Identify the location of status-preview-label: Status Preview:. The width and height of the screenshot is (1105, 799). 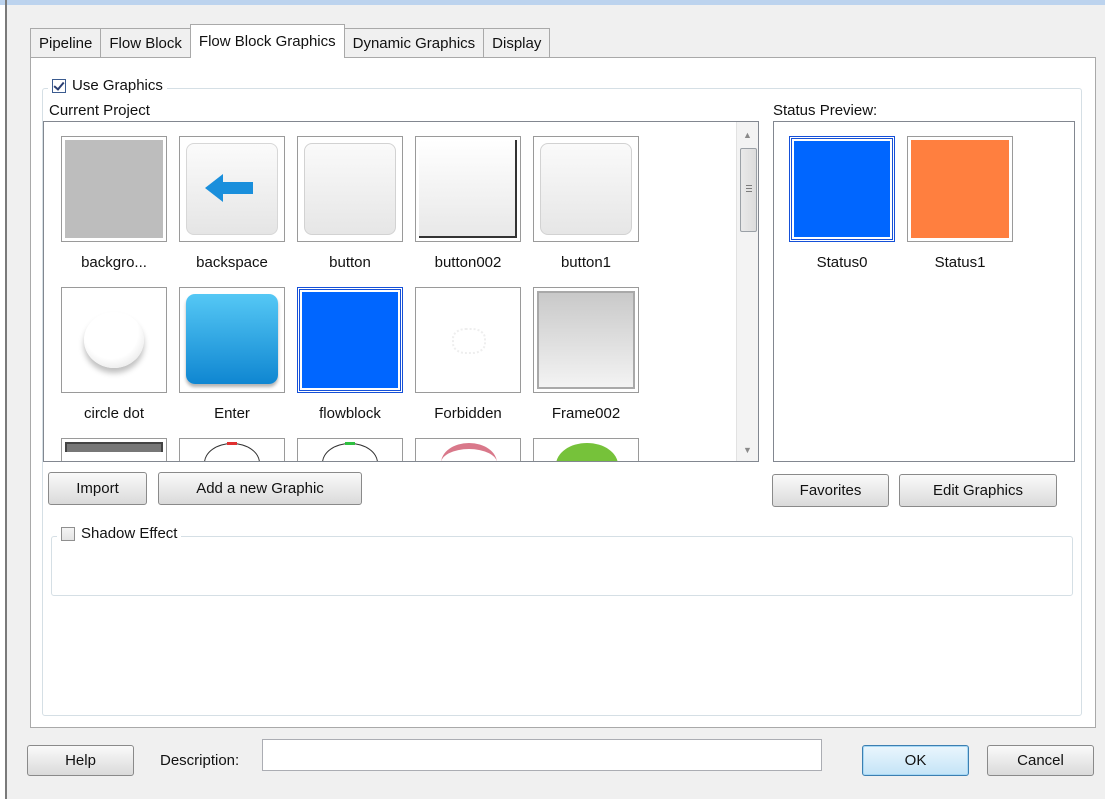
(825, 110).